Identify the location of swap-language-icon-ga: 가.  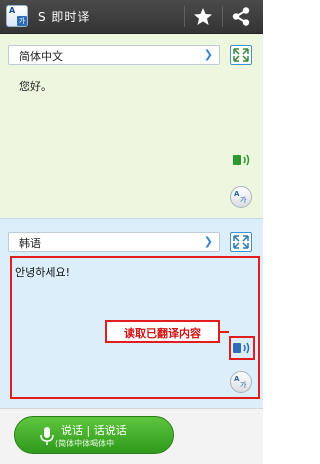
(243, 200).